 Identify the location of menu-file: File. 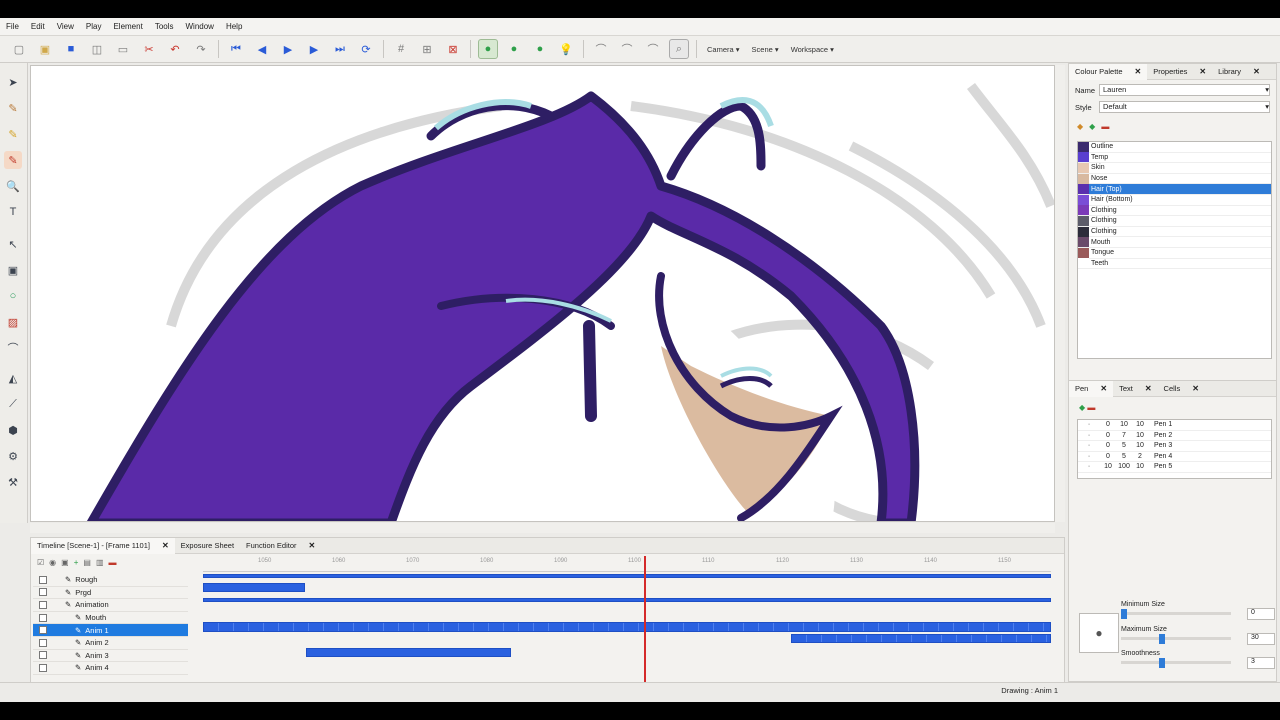
(12, 26).